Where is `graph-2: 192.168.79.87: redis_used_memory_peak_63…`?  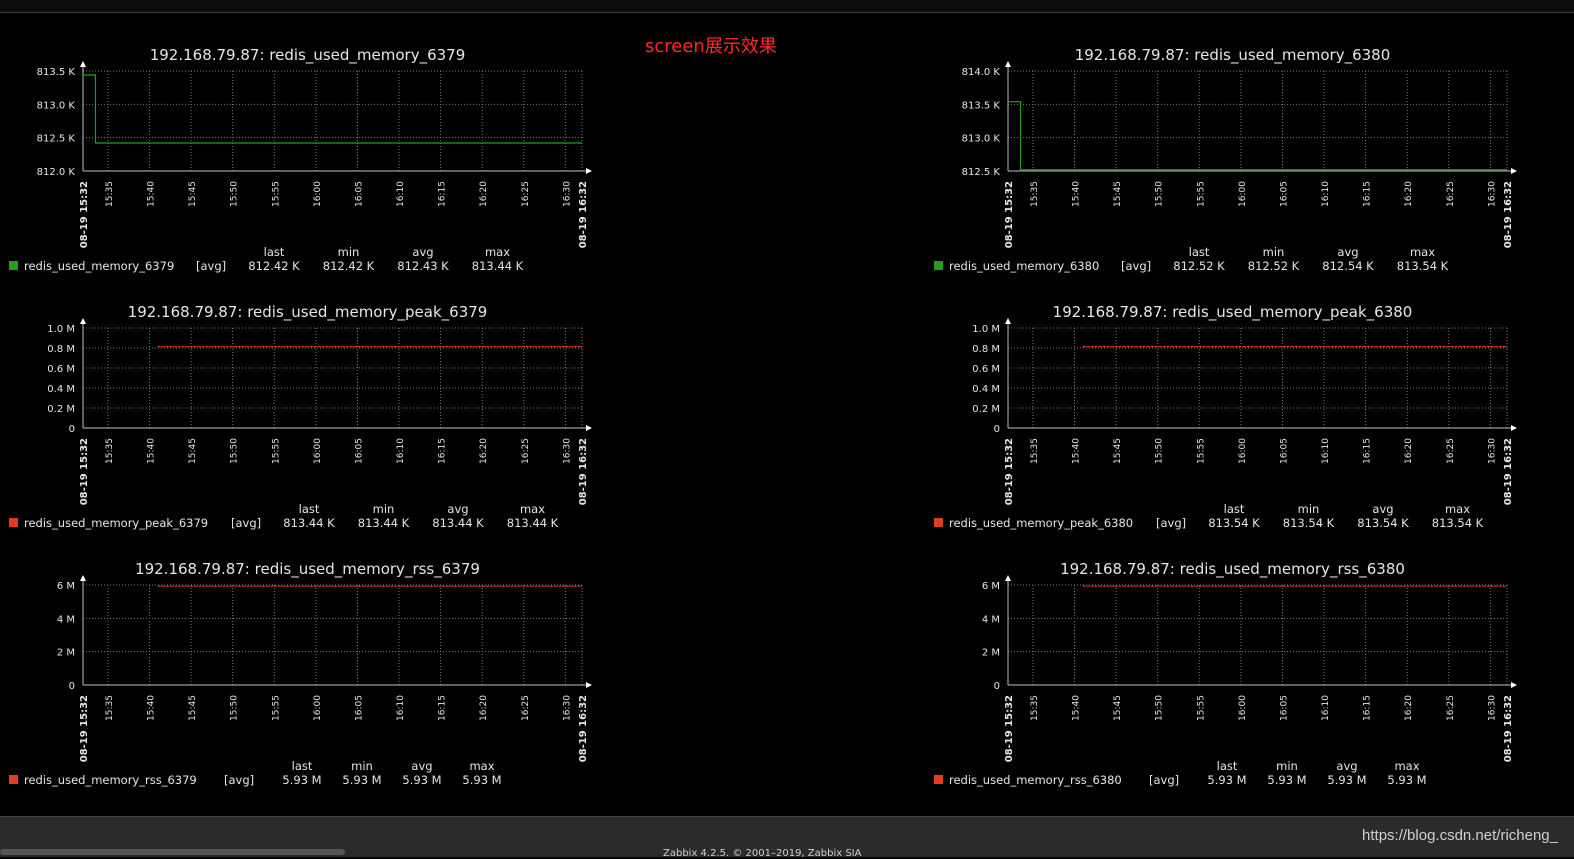 graph-2: 192.168.79.87: redis_used_memory_peak_63… is located at coordinates (300, 419).